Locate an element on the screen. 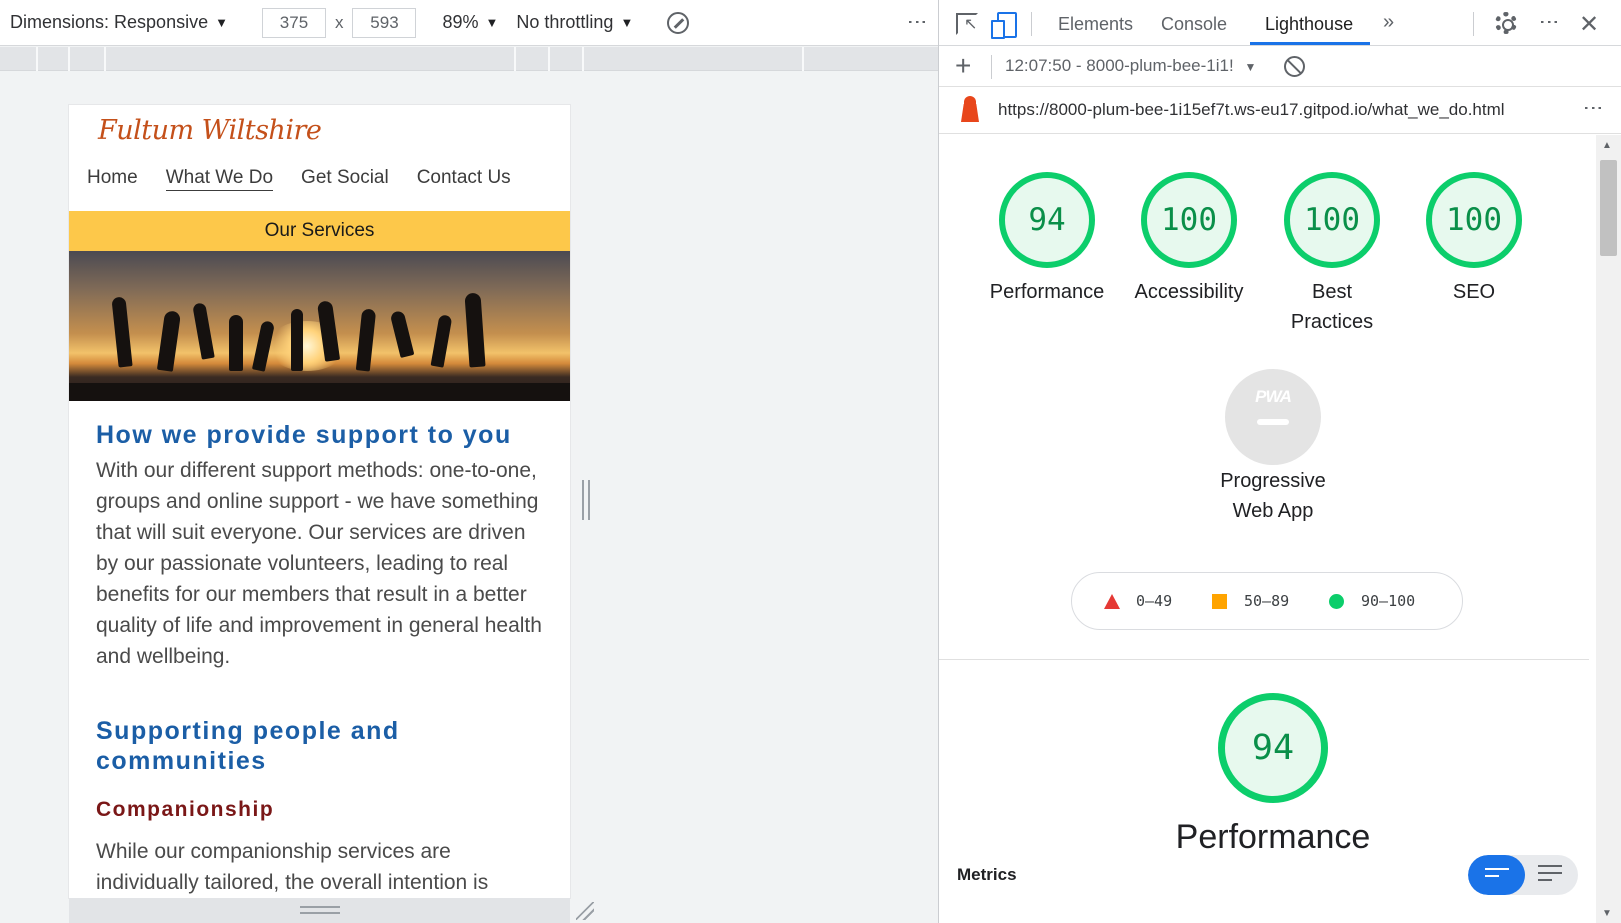 The height and width of the screenshot is (923, 1621). score-seo: 100 is located at coordinates (1474, 220).